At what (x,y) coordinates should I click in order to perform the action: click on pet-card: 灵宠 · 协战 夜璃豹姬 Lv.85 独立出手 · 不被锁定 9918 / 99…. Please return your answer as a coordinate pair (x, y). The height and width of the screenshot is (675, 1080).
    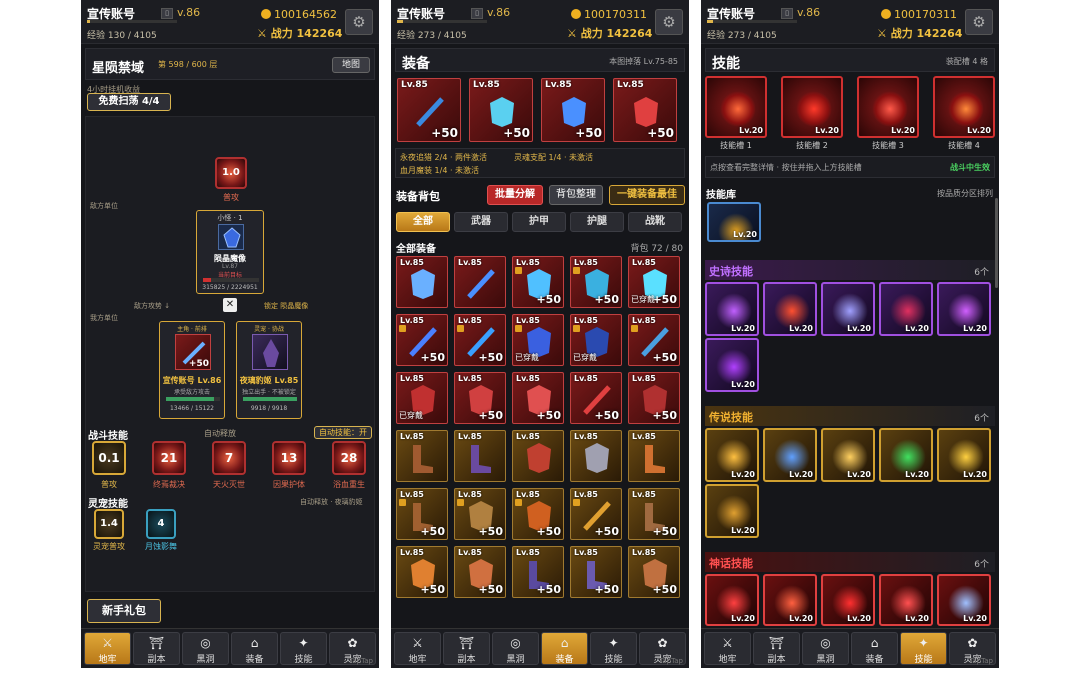
    Looking at the image, I should click on (269, 370).